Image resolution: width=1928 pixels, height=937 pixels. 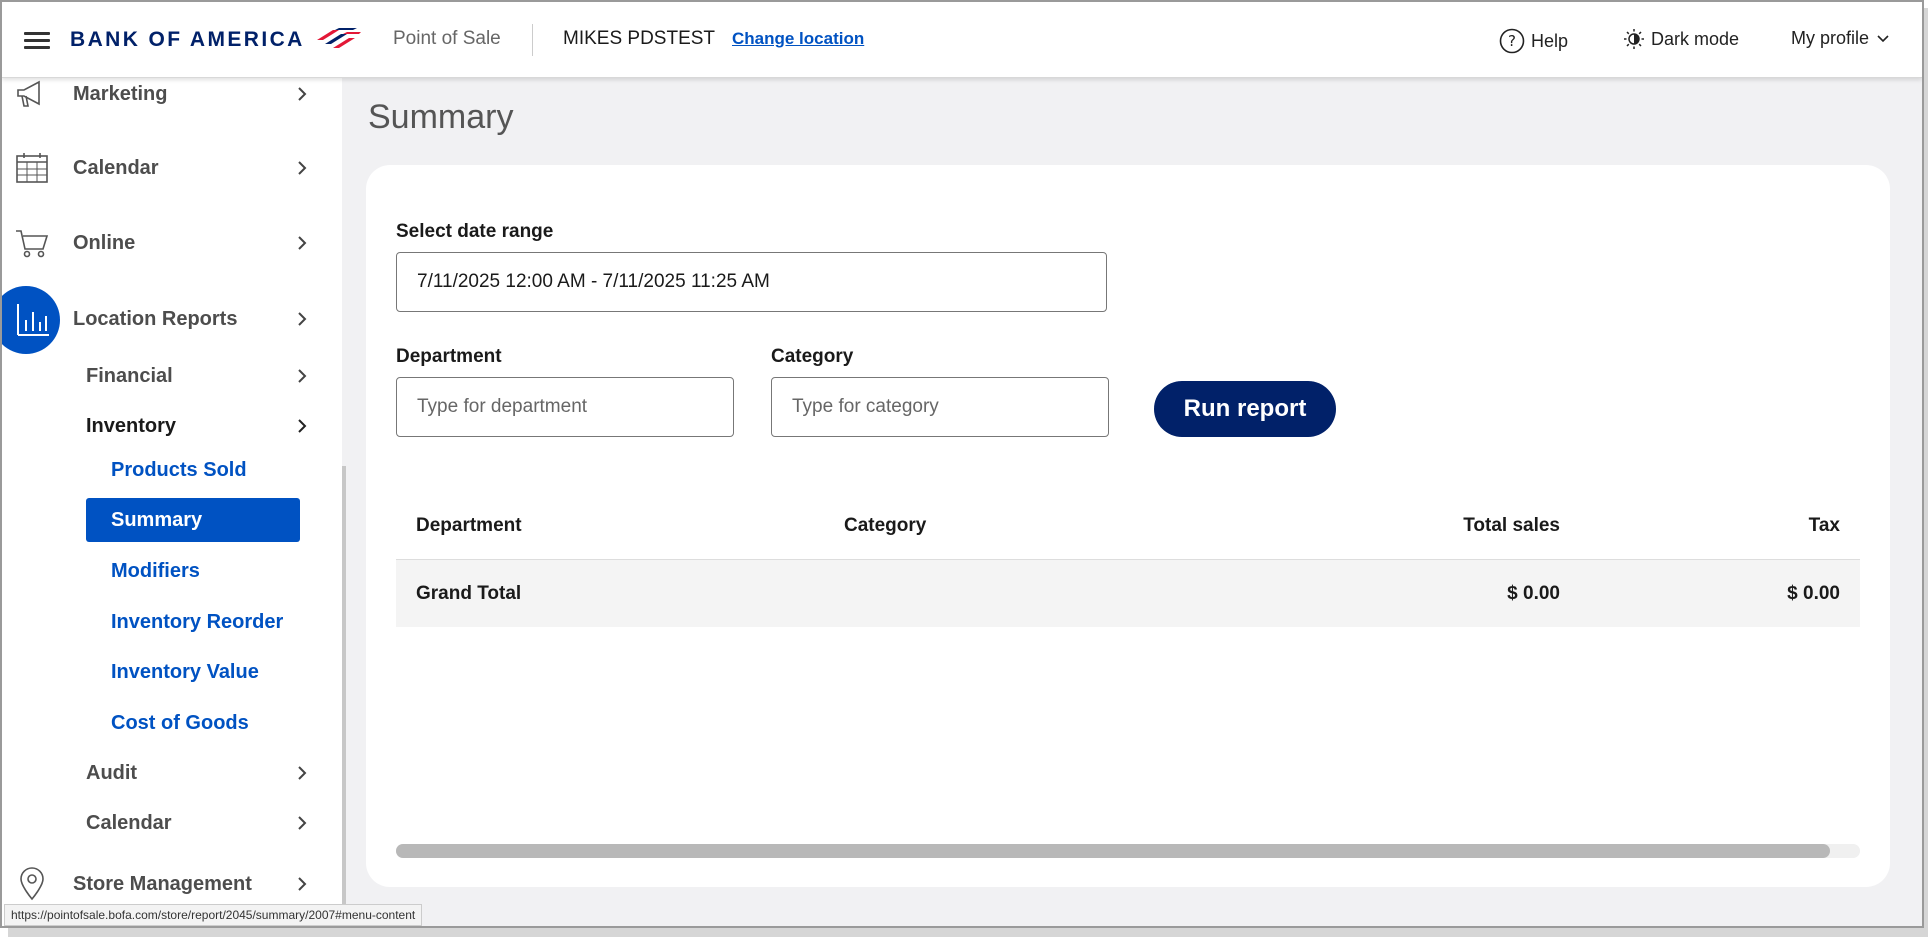 What do you see at coordinates (798, 39) in the screenshot?
I see `change-location-link: Change location` at bounding box center [798, 39].